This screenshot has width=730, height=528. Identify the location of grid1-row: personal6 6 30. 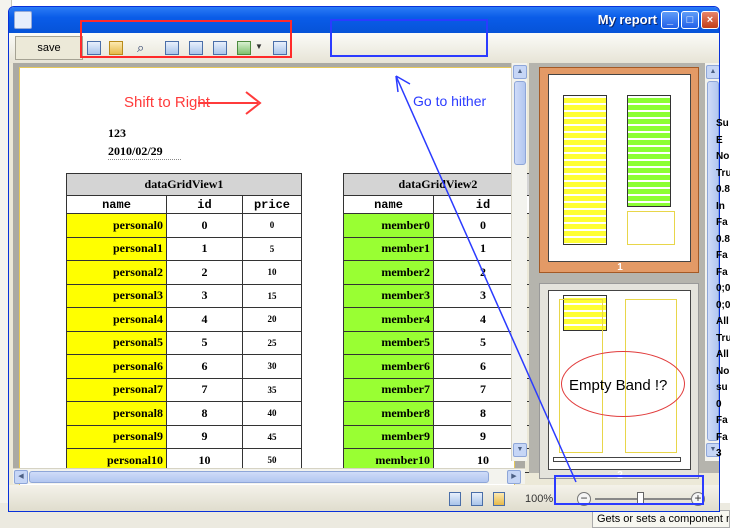
(184, 366).